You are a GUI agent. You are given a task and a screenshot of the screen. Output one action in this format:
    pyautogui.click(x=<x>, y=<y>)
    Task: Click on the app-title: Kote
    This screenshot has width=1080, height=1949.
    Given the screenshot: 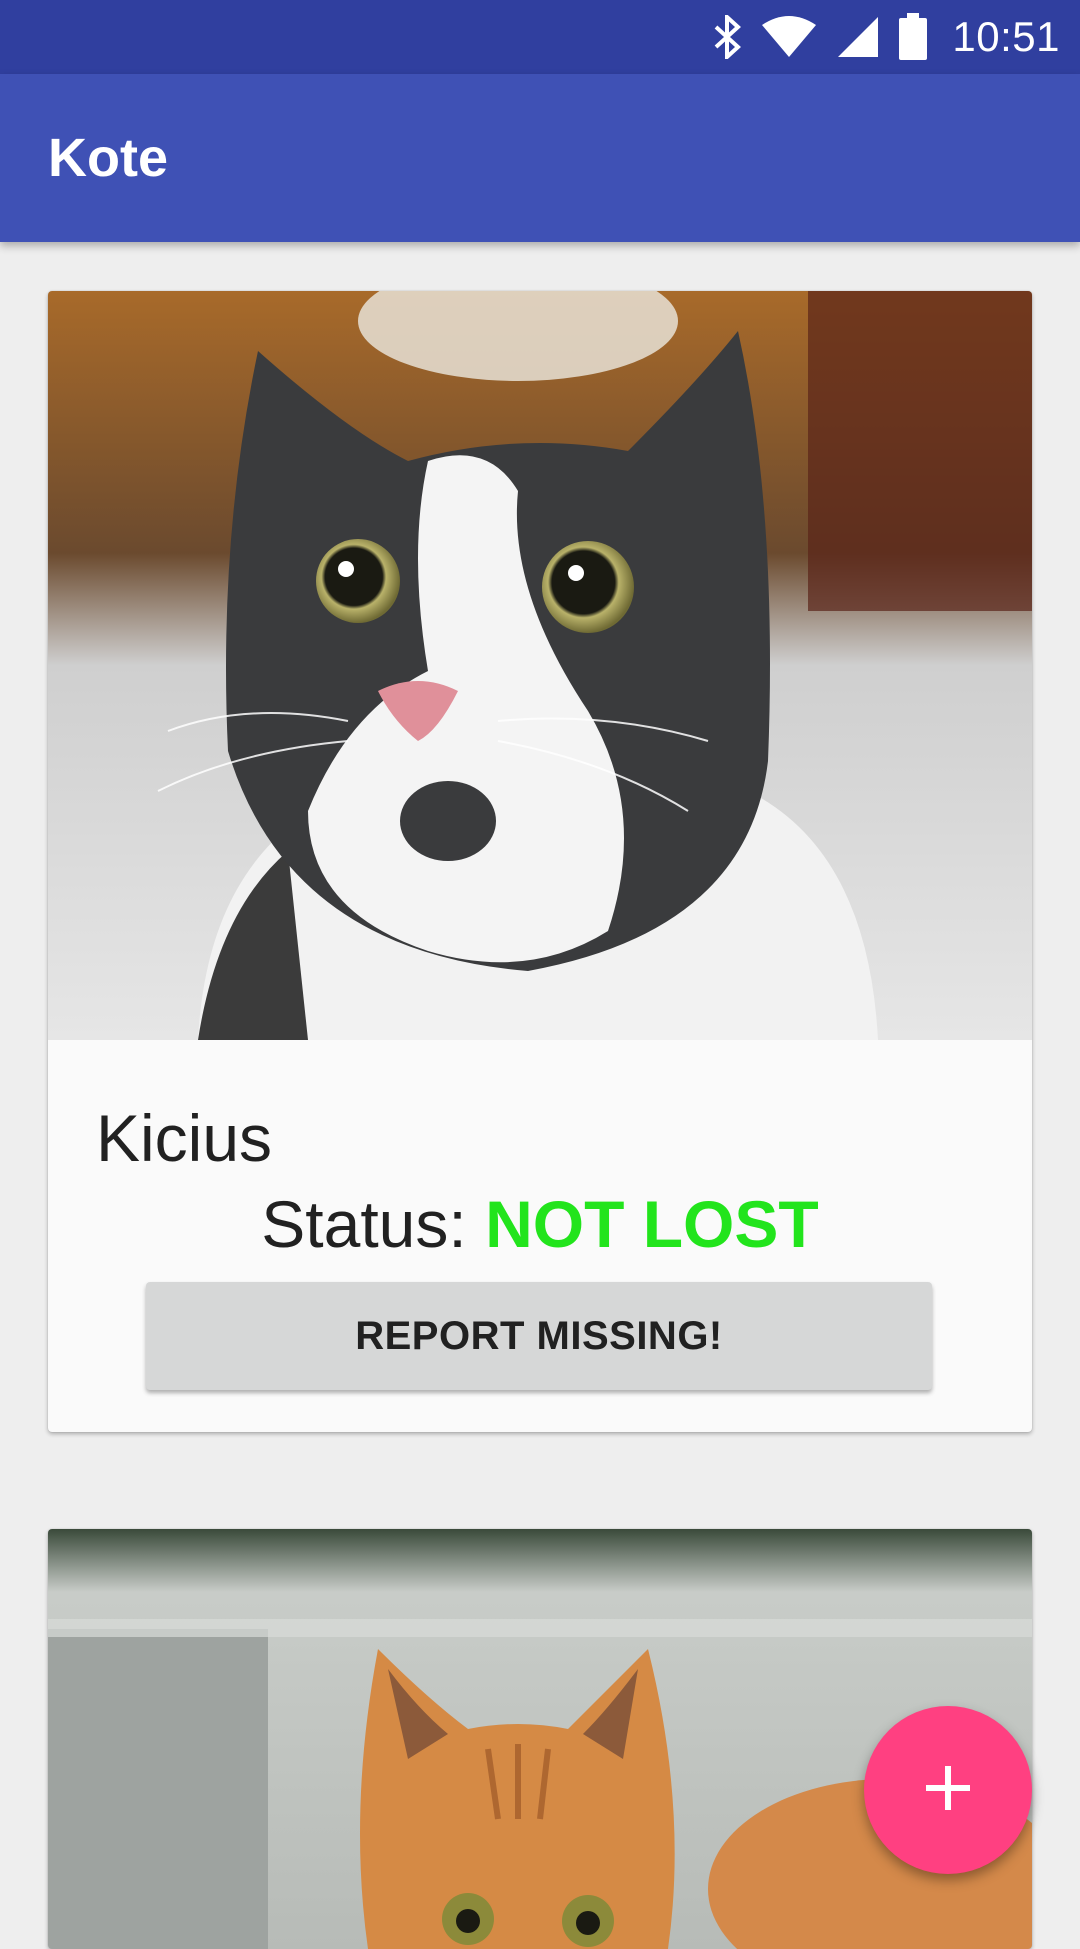 What is the action you would take?
    pyautogui.click(x=108, y=158)
    